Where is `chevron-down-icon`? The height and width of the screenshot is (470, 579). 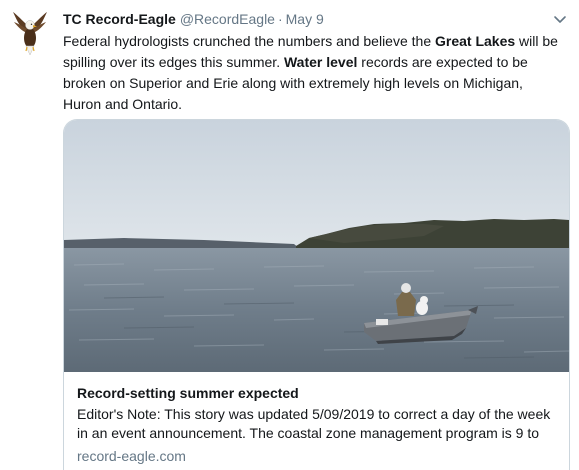 chevron-down-icon is located at coordinates (560, 19).